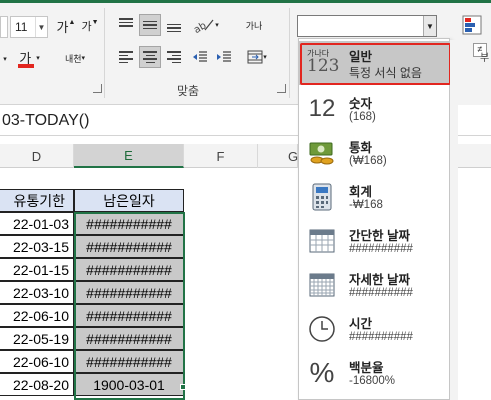 The width and height of the screenshot is (491, 400). What do you see at coordinates (366, 368) in the screenshot?
I see `format-option-name: 백분율` at bounding box center [366, 368].